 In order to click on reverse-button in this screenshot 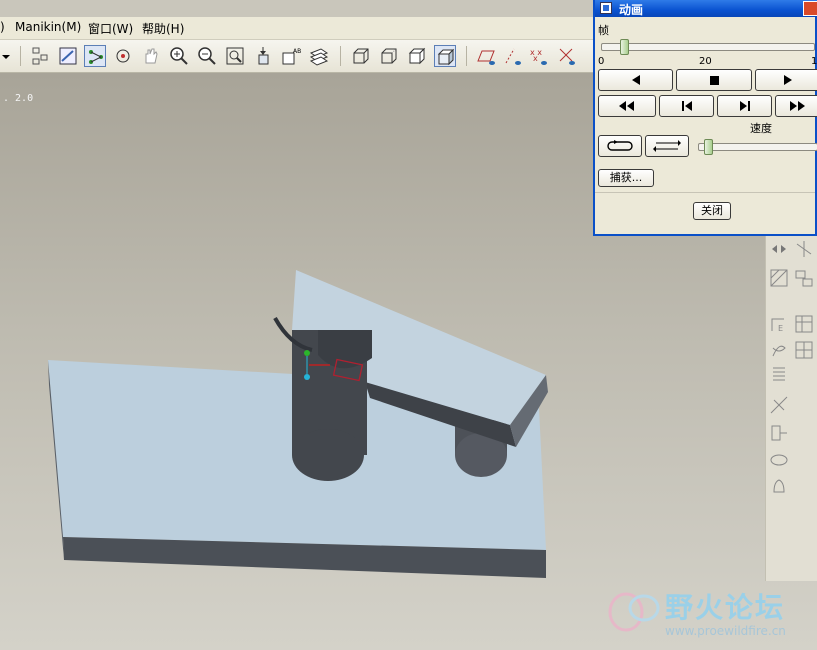, I will do `click(667, 146)`.